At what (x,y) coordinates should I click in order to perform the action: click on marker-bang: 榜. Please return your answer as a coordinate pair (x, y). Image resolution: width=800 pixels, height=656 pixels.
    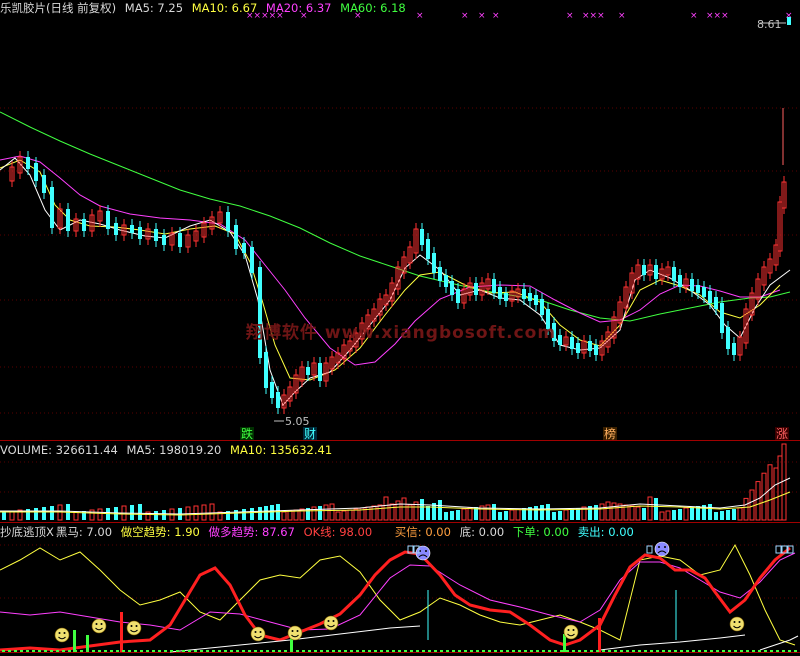
    Looking at the image, I should click on (610, 433).